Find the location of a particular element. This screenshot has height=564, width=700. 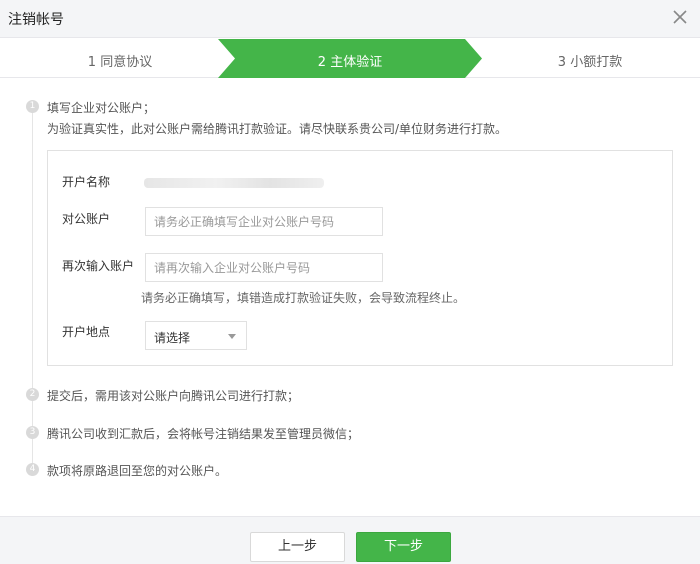

account-name-value is located at coordinates (234, 183).